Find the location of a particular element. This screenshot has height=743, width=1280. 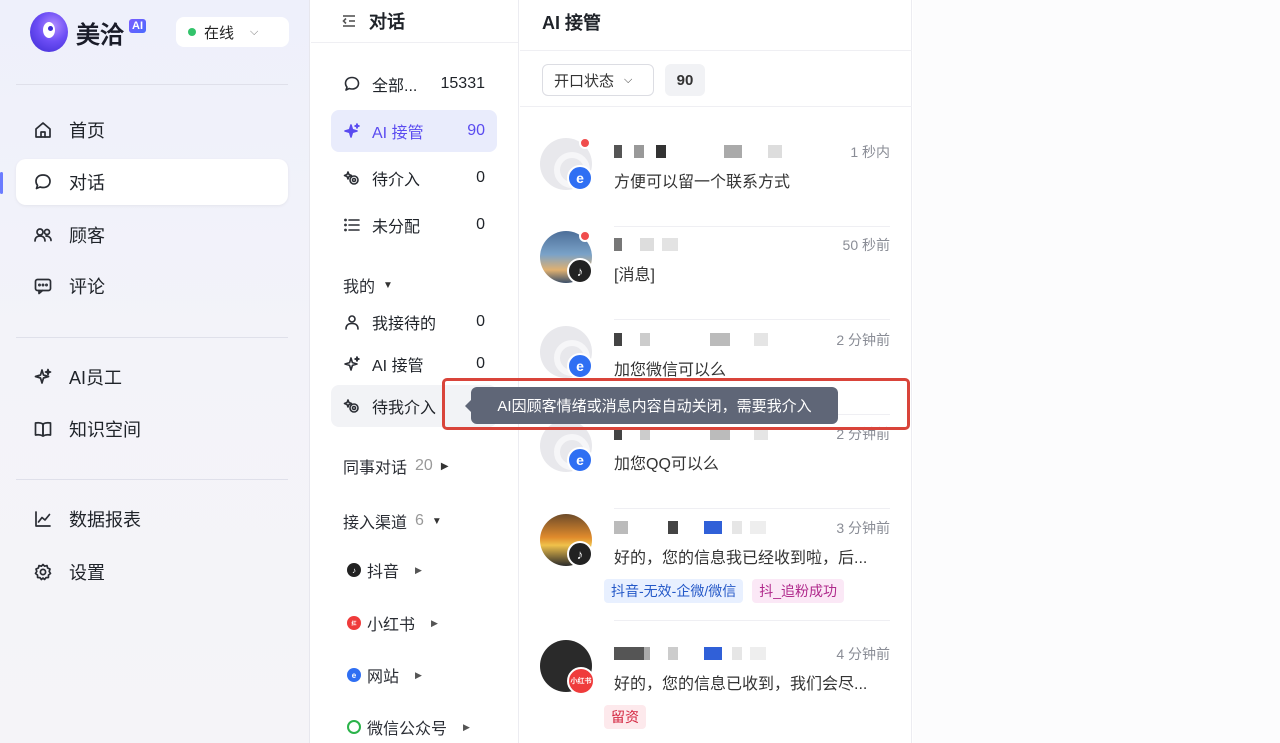

channel-label: 小红书 is located at coordinates (391, 625).